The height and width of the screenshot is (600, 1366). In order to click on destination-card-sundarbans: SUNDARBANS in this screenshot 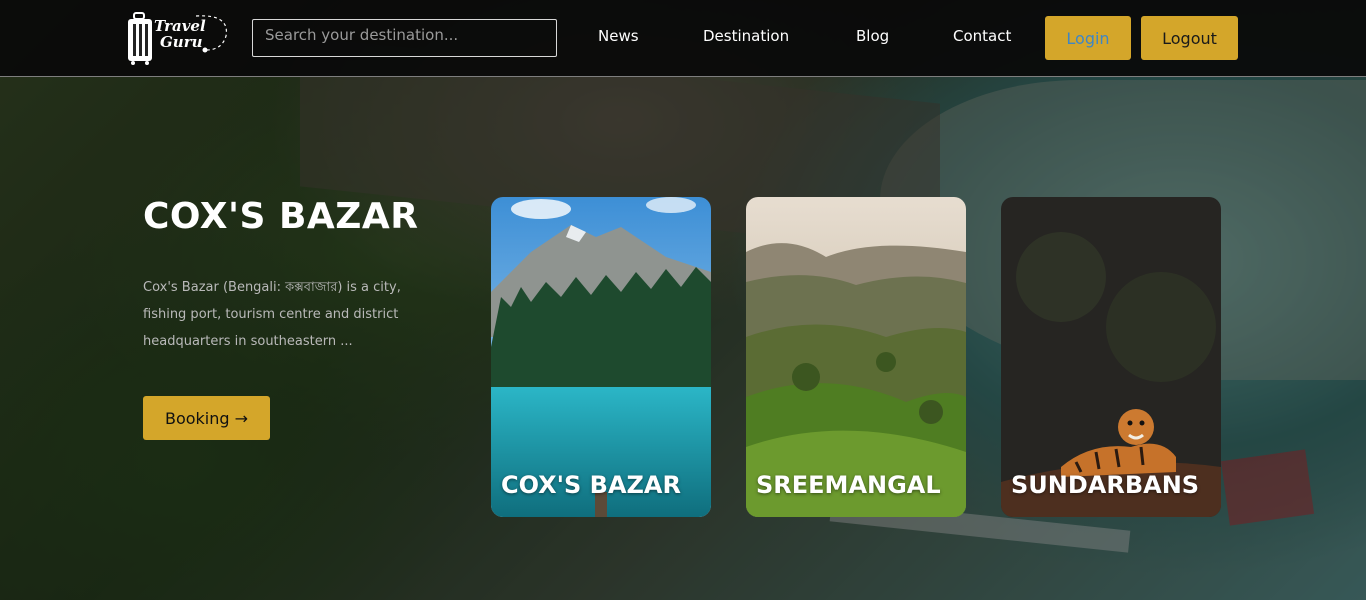, I will do `click(1111, 357)`.